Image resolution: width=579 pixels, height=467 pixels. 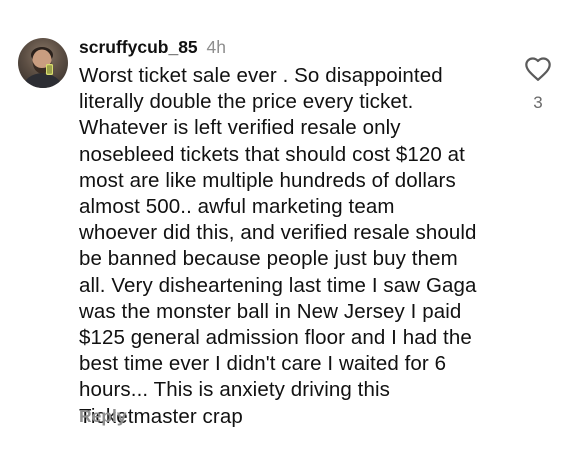 I want to click on like-area: 3, so click(x=538, y=84).